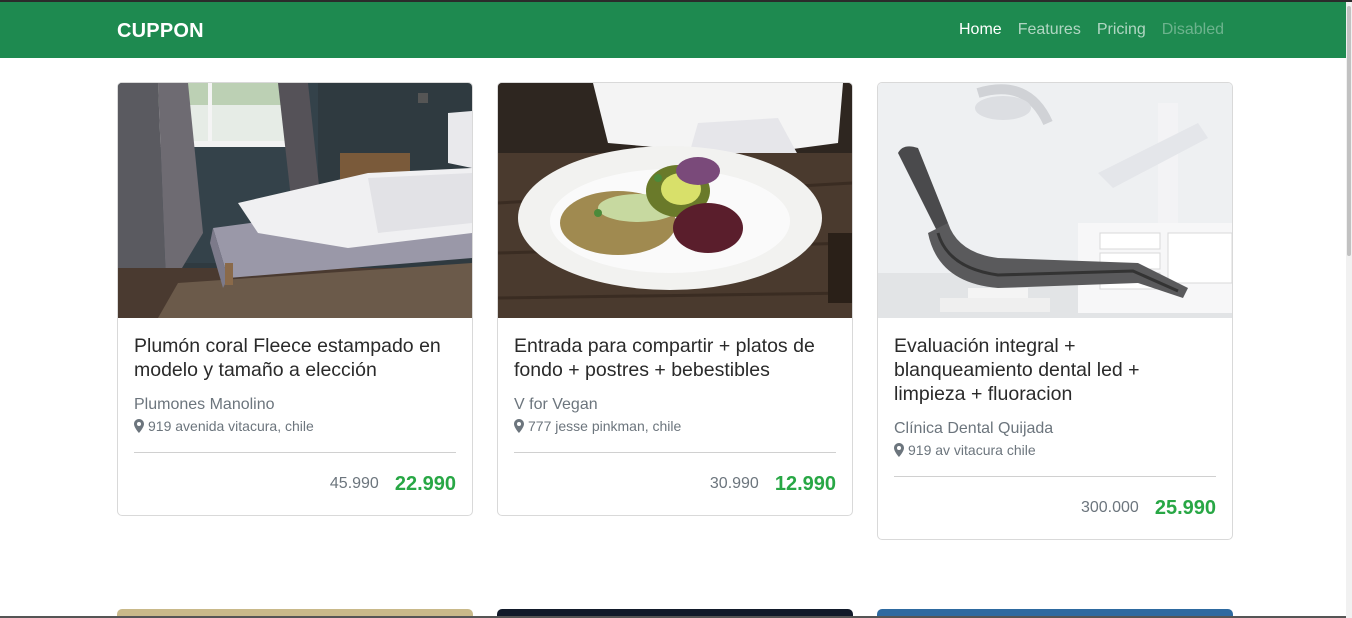 The height and width of the screenshot is (618, 1352). What do you see at coordinates (1091, 30) in the screenshot?
I see `nav-menu: Home Features Pricing Disabled` at bounding box center [1091, 30].